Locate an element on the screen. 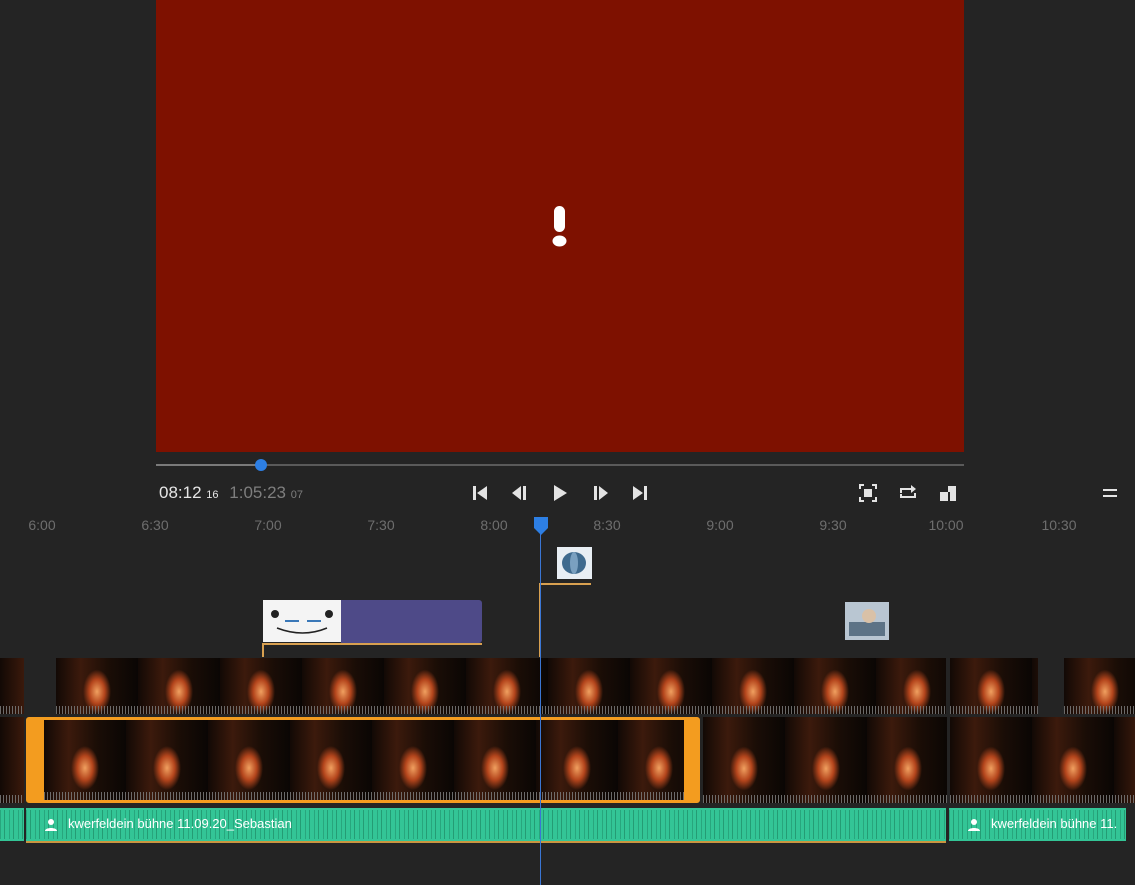 This screenshot has height=885, width=1135. ruler-tick: 9:00 is located at coordinates (720, 525).